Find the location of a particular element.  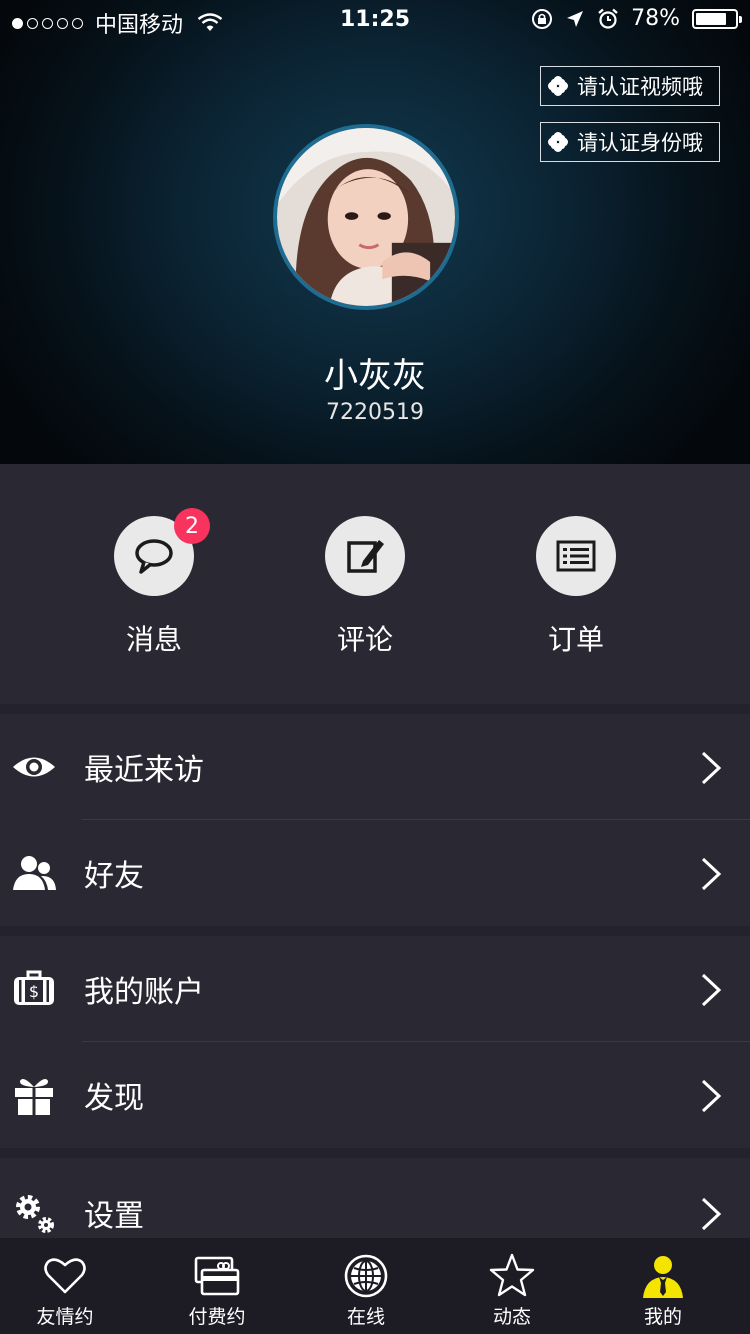

orders-icon-circle is located at coordinates (576, 556).